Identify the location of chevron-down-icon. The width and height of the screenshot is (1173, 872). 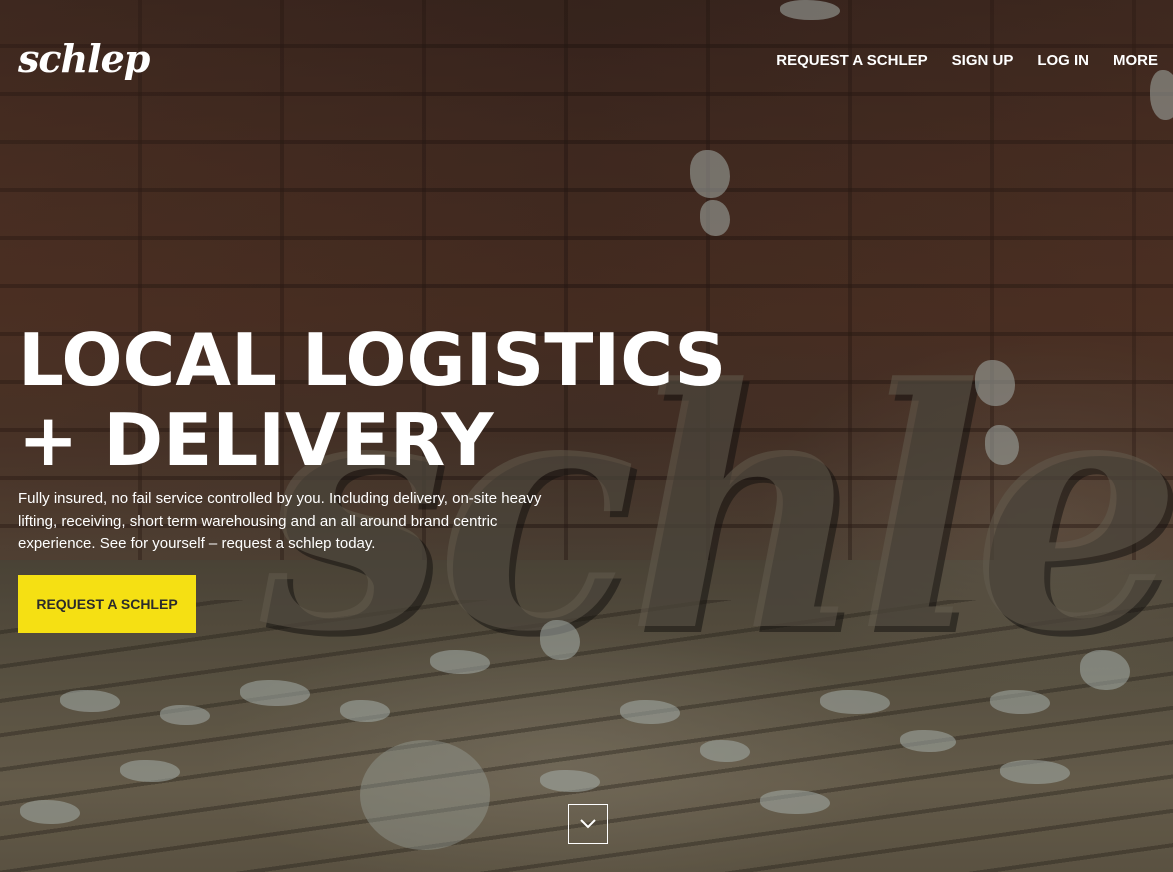
(588, 824).